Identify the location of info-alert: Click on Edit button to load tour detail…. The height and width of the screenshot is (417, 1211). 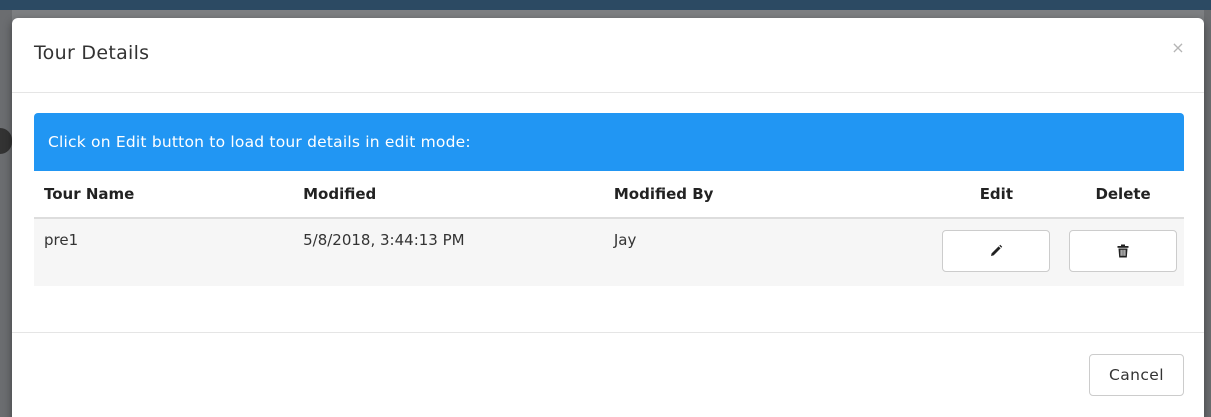
(609, 142).